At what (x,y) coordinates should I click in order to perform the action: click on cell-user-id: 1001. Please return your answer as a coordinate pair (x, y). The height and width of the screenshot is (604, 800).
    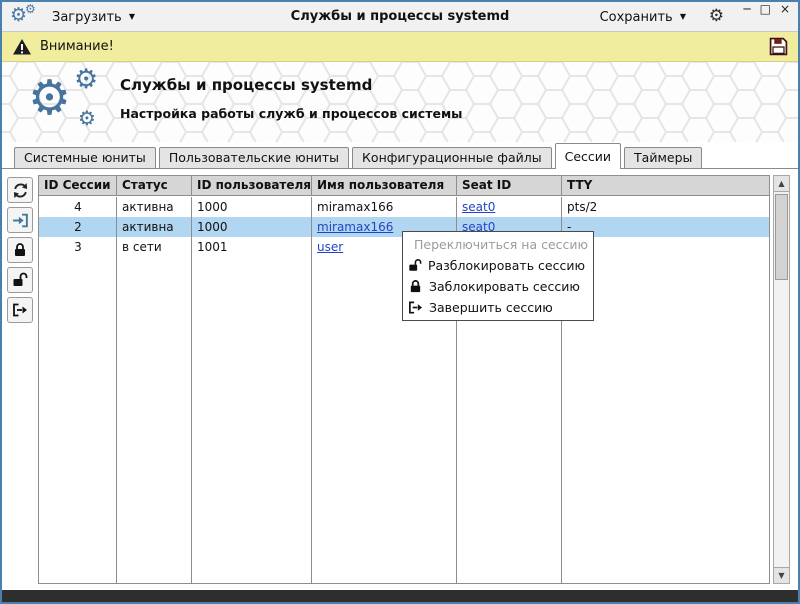
    Looking at the image, I should click on (212, 247).